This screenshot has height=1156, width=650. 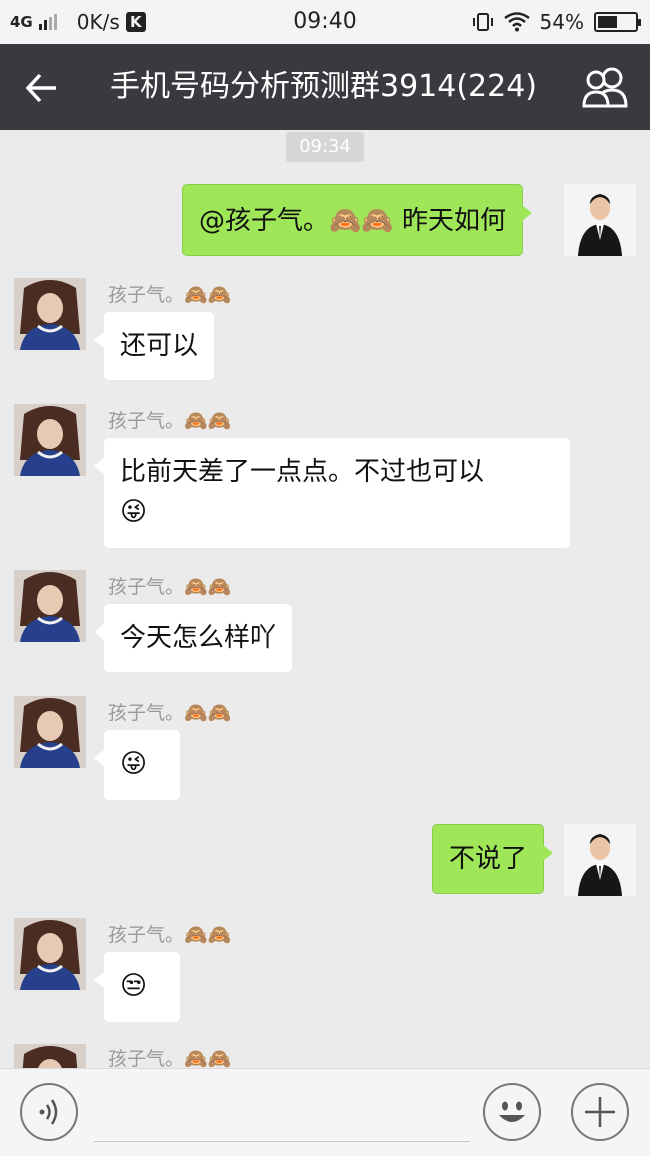 I want to click on voice-icon, so click(x=48, y=1112).